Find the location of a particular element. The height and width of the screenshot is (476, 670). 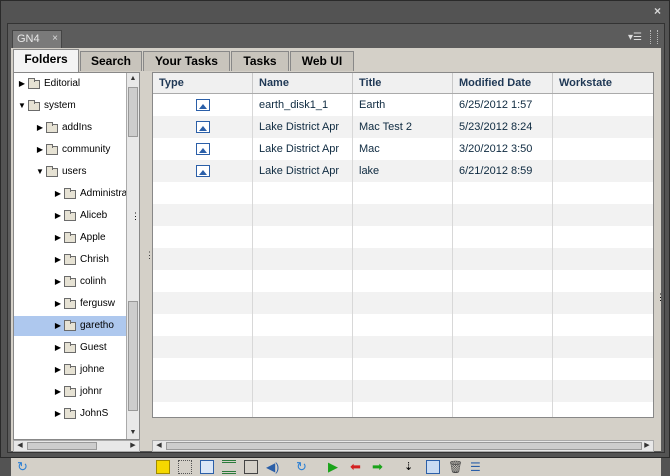

close-icon: × is located at coordinates (657, 11).